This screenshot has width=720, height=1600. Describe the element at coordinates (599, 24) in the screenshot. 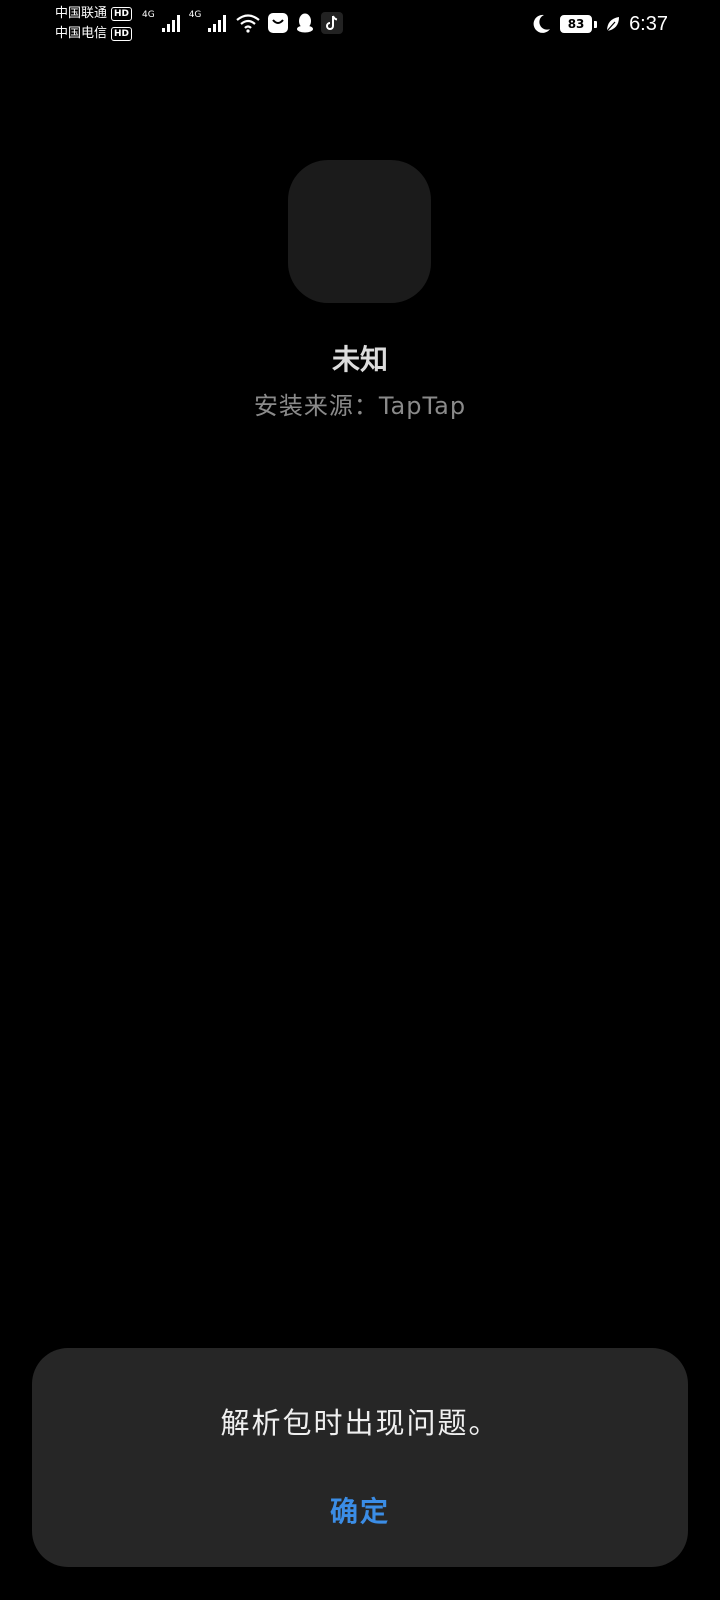

I see `status-right-group: 83 6:37` at that location.